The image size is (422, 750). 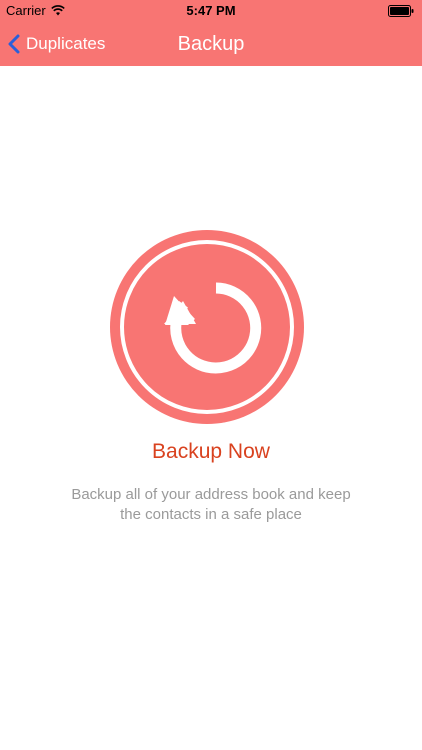 I want to click on navigation-bar: Duplicates Backup, so click(x=211, y=44).